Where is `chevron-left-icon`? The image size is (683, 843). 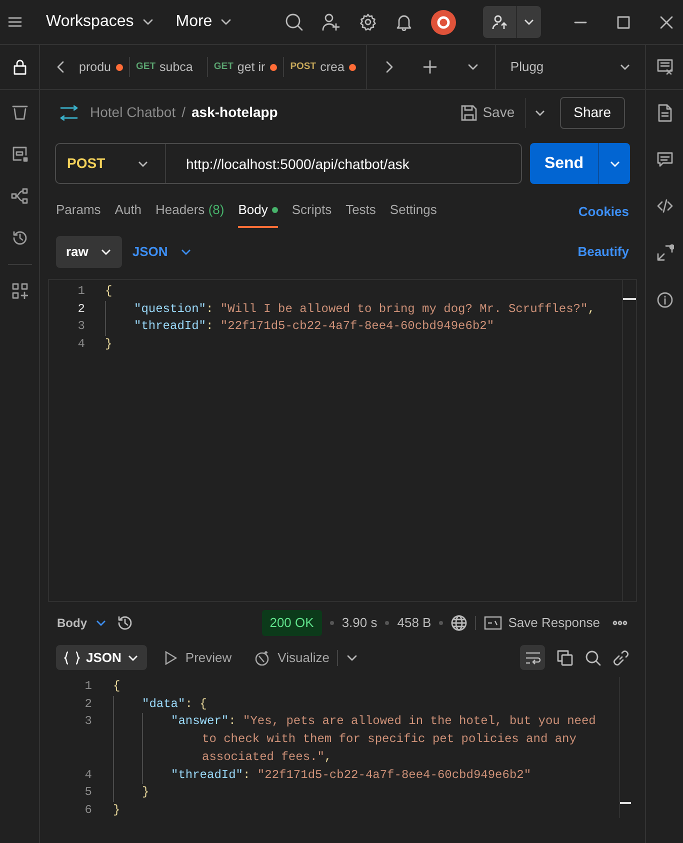 chevron-left-icon is located at coordinates (61, 67).